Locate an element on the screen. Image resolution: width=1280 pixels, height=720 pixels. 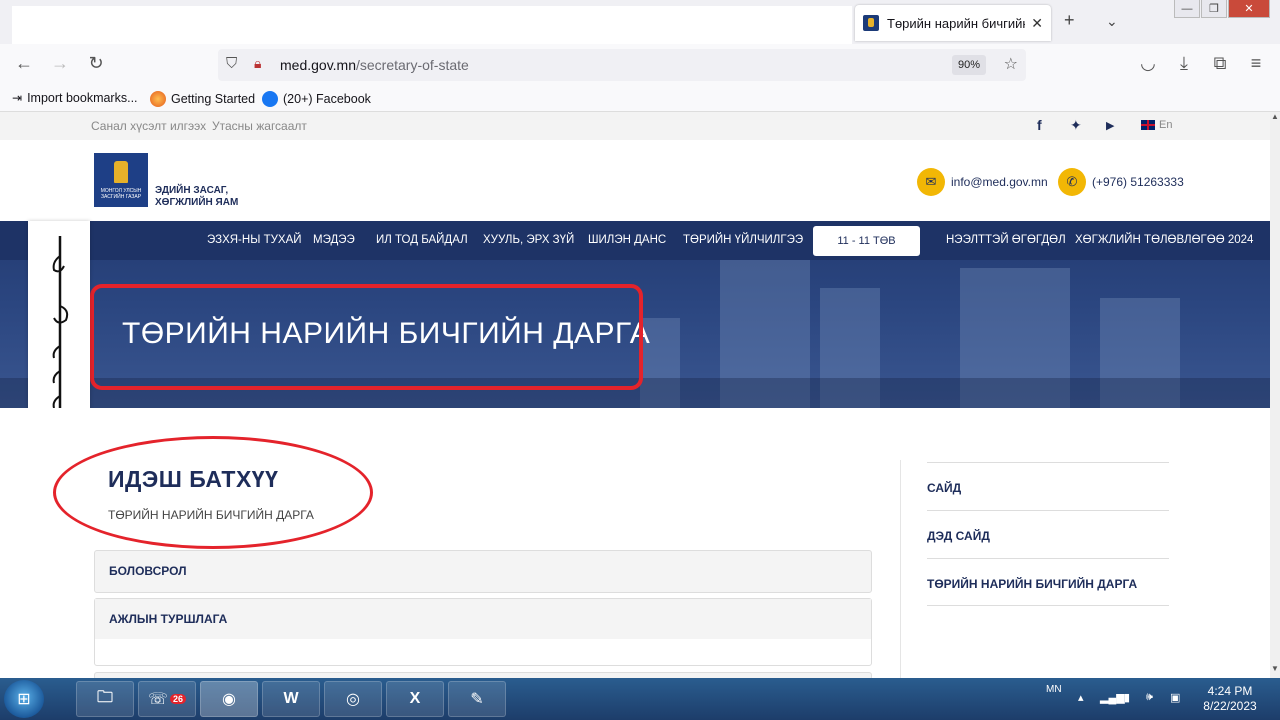
shield-icon: ⛉ is located at coordinates (231, 63).